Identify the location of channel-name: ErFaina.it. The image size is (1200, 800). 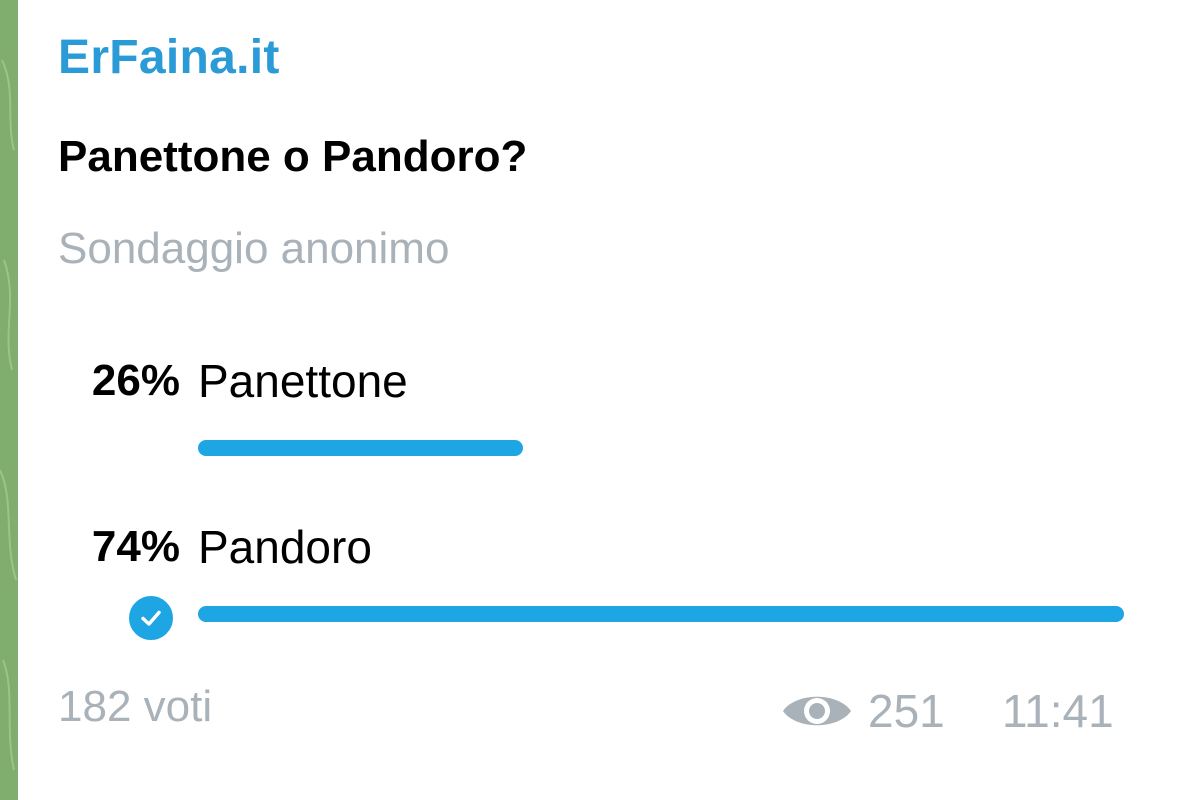
(169, 57).